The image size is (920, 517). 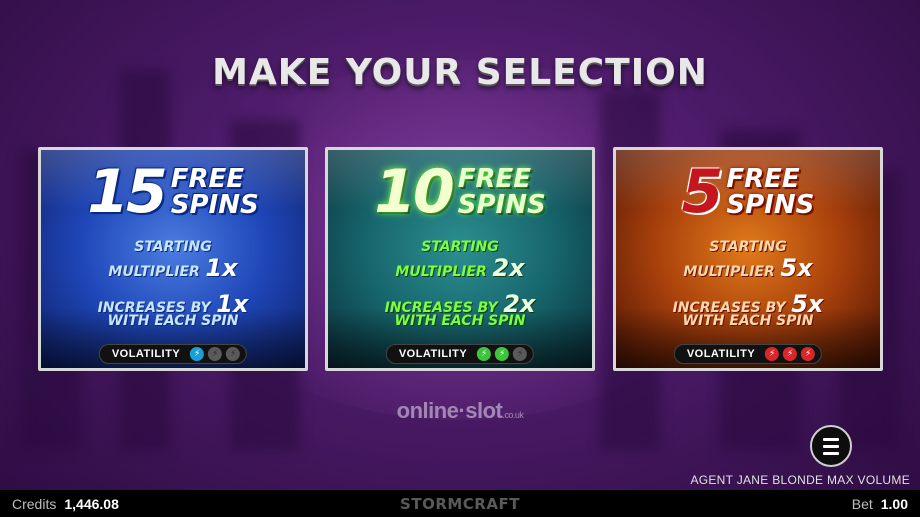 I want to click on spins-number: 5, so click(x=702, y=192).